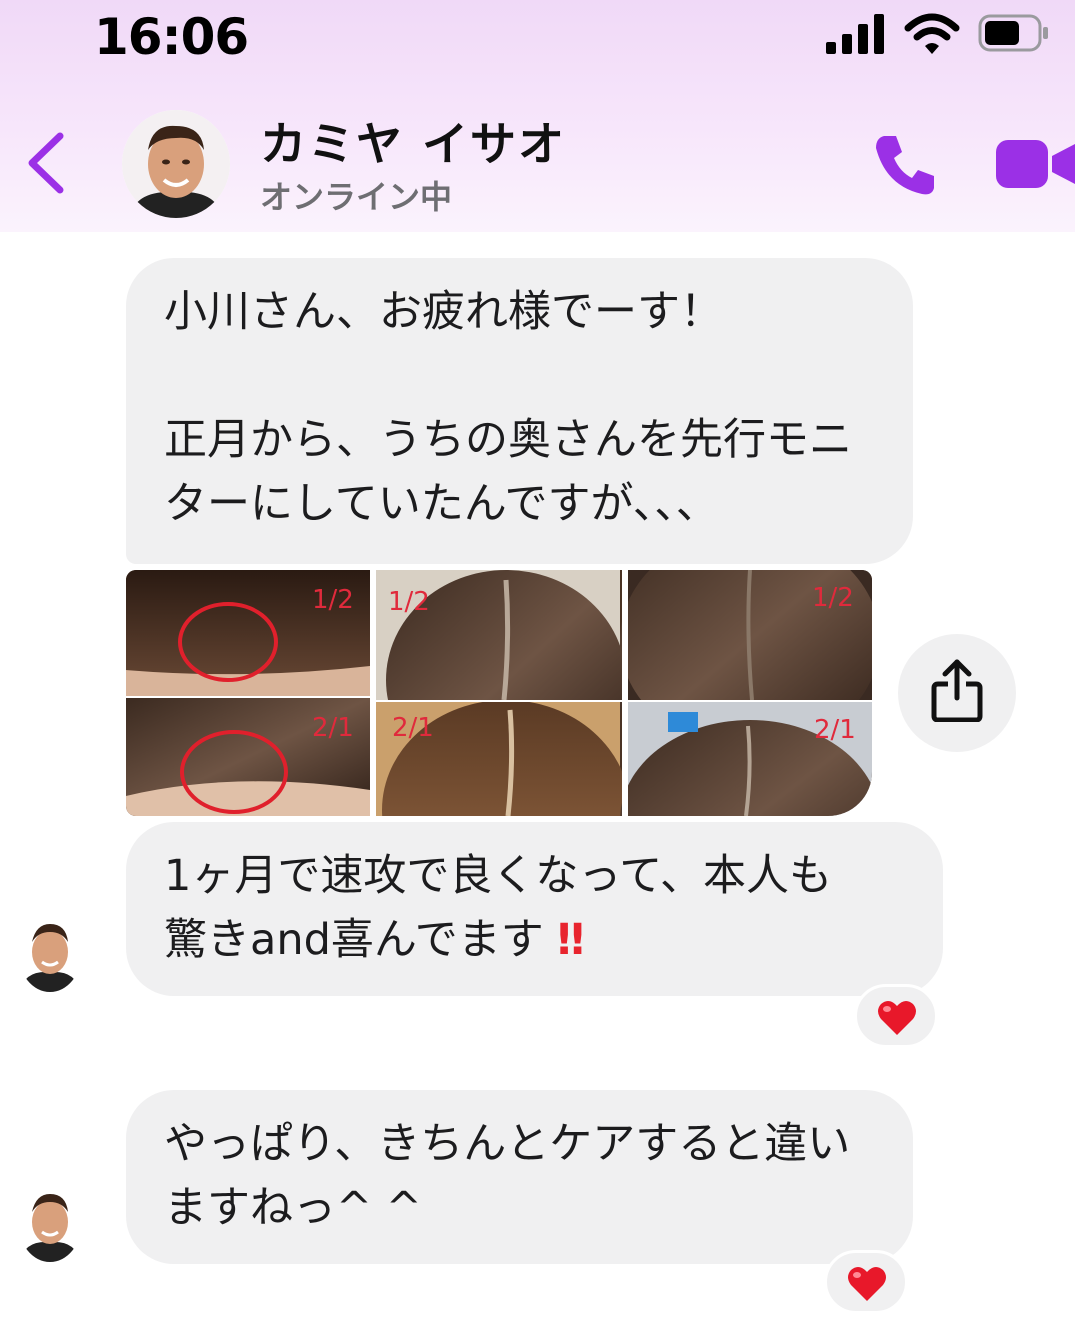  I want to click on wifi-icon, so click(932, 33).